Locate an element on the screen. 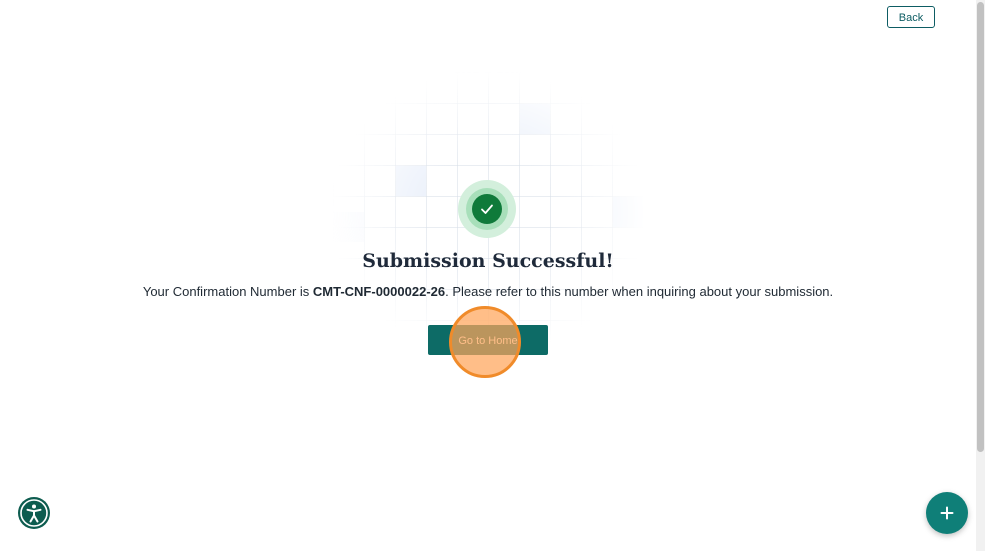  go-to-home-button: Go to Home is located at coordinates (488, 340).